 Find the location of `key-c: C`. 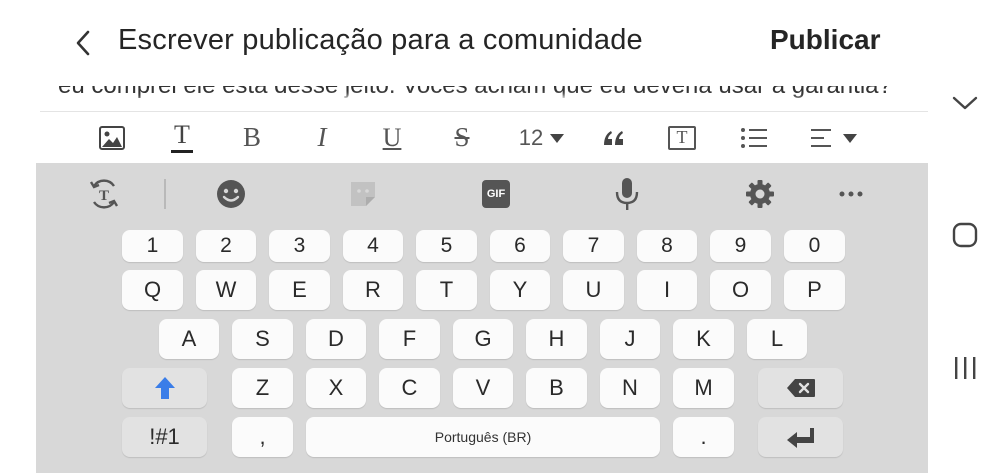

key-c: C is located at coordinates (409, 388).